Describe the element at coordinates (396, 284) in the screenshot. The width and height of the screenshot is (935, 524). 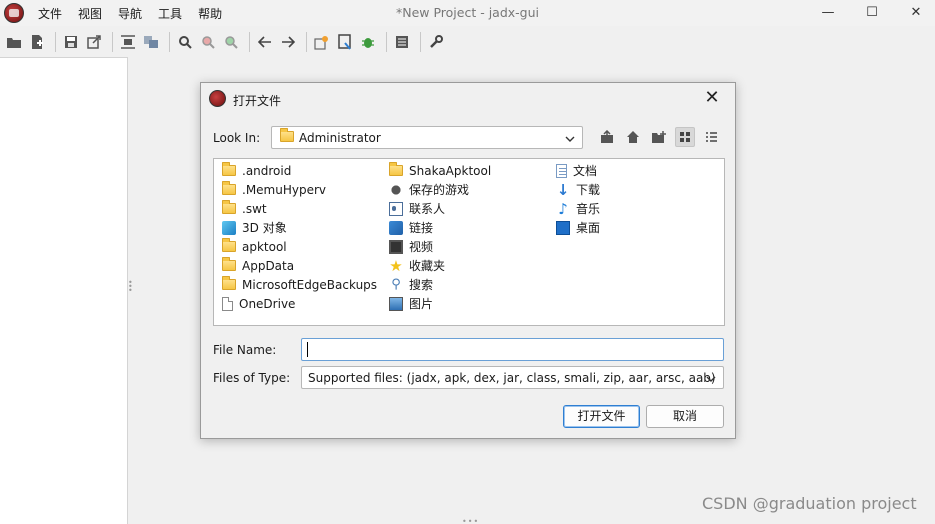
I see `searches-icon: ⚲` at that location.